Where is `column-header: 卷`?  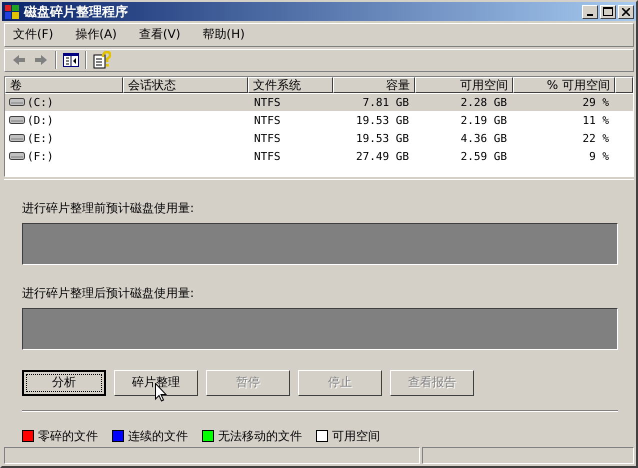 column-header: 卷 is located at coordinates (64, 84).